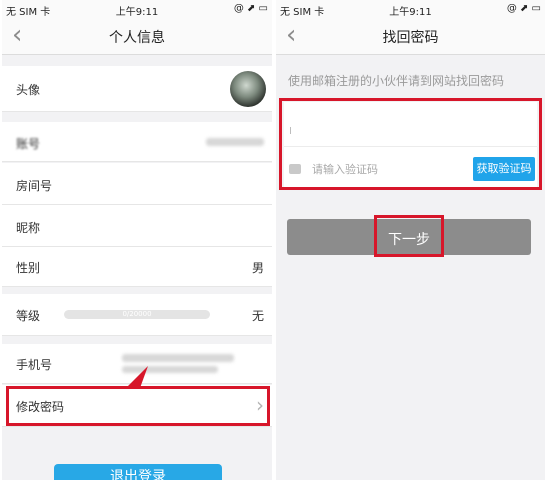  I want to click on status-bar-right: 无 SIM 卡 上午9:11 @ ⬈ ▭, so click(410, 9).